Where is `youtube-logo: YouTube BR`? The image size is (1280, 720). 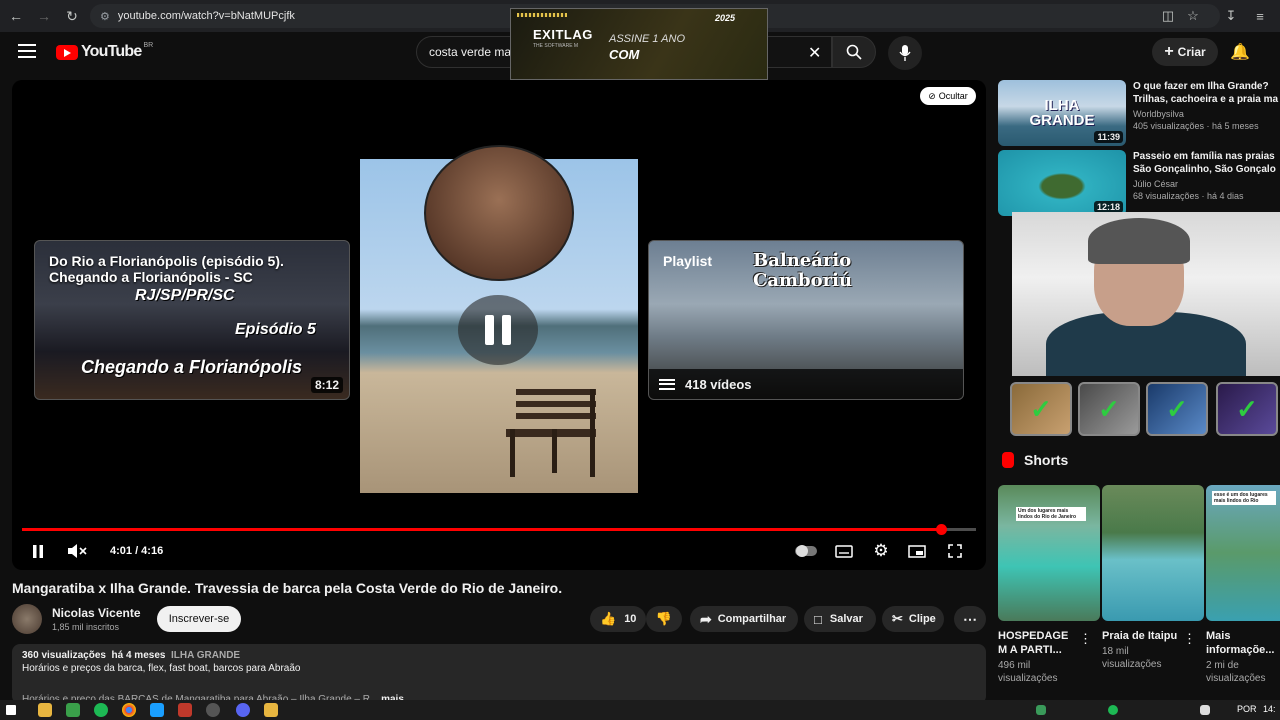
youtube-logo: YouTube BR is located at coordinates (105, 51).